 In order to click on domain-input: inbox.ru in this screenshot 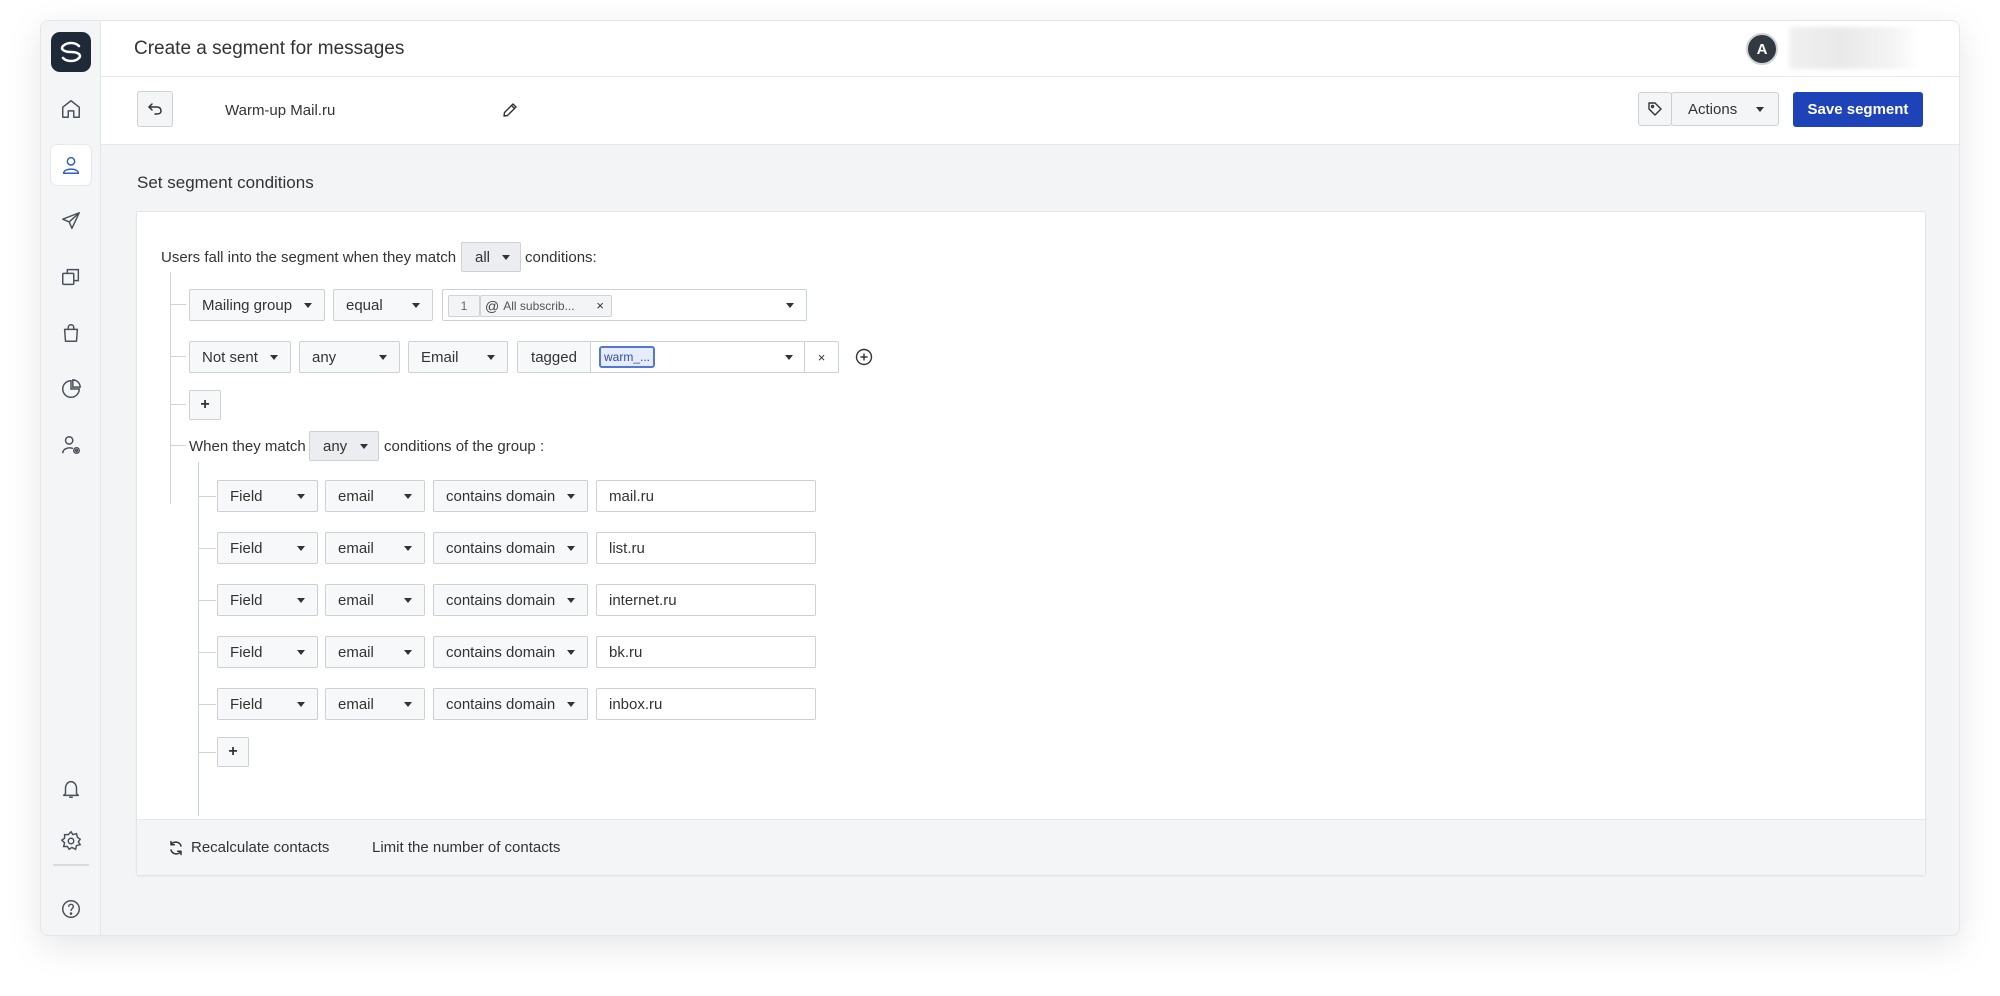, I will do `click(706, 704)`.